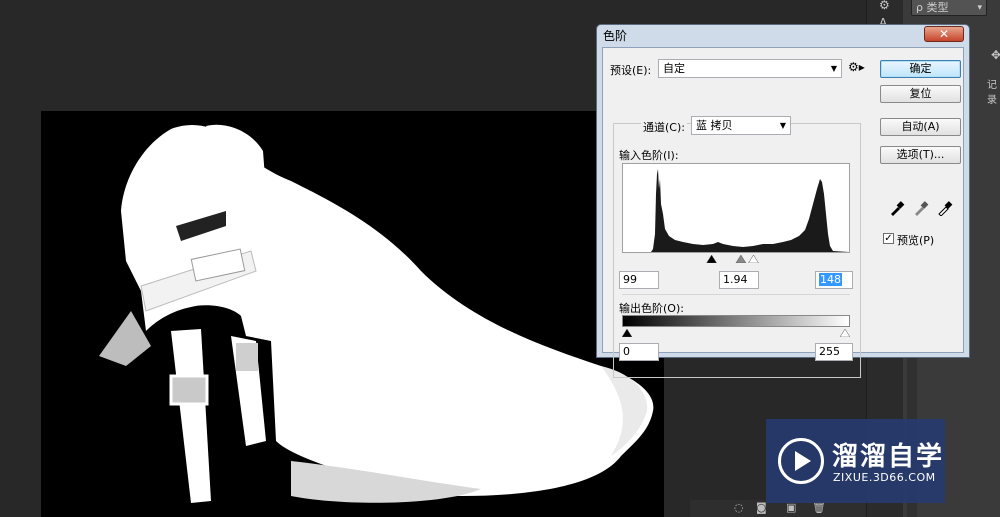  What do you see at coordinates (884, 477) in the screenshot?
I see `watermark-url: ZIXUE.3D66.COM` at bounding box center [884, 477].